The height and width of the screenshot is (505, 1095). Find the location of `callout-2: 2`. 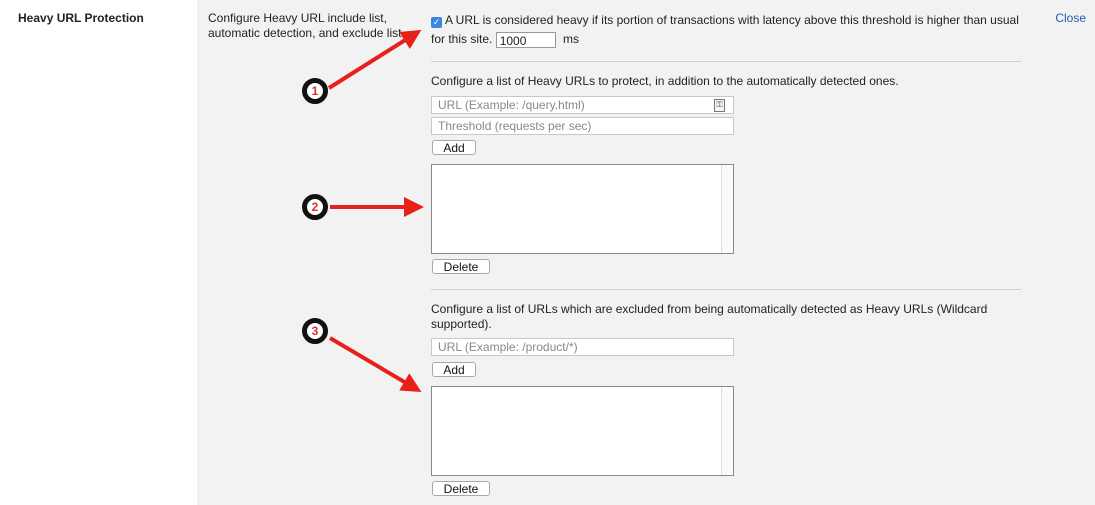

callout-2: 2 is located at coordinates (315, 207).